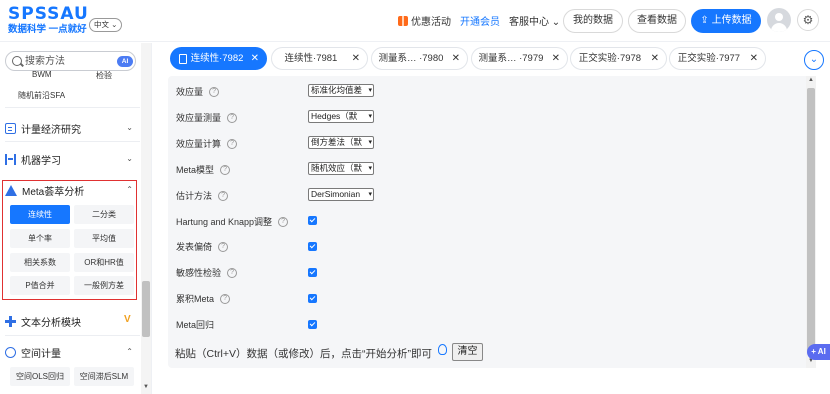  Describe the element at coordinates (341, 194) in the screenshot. I see `estimation-method-select: DerSimonian ▾` at that location.